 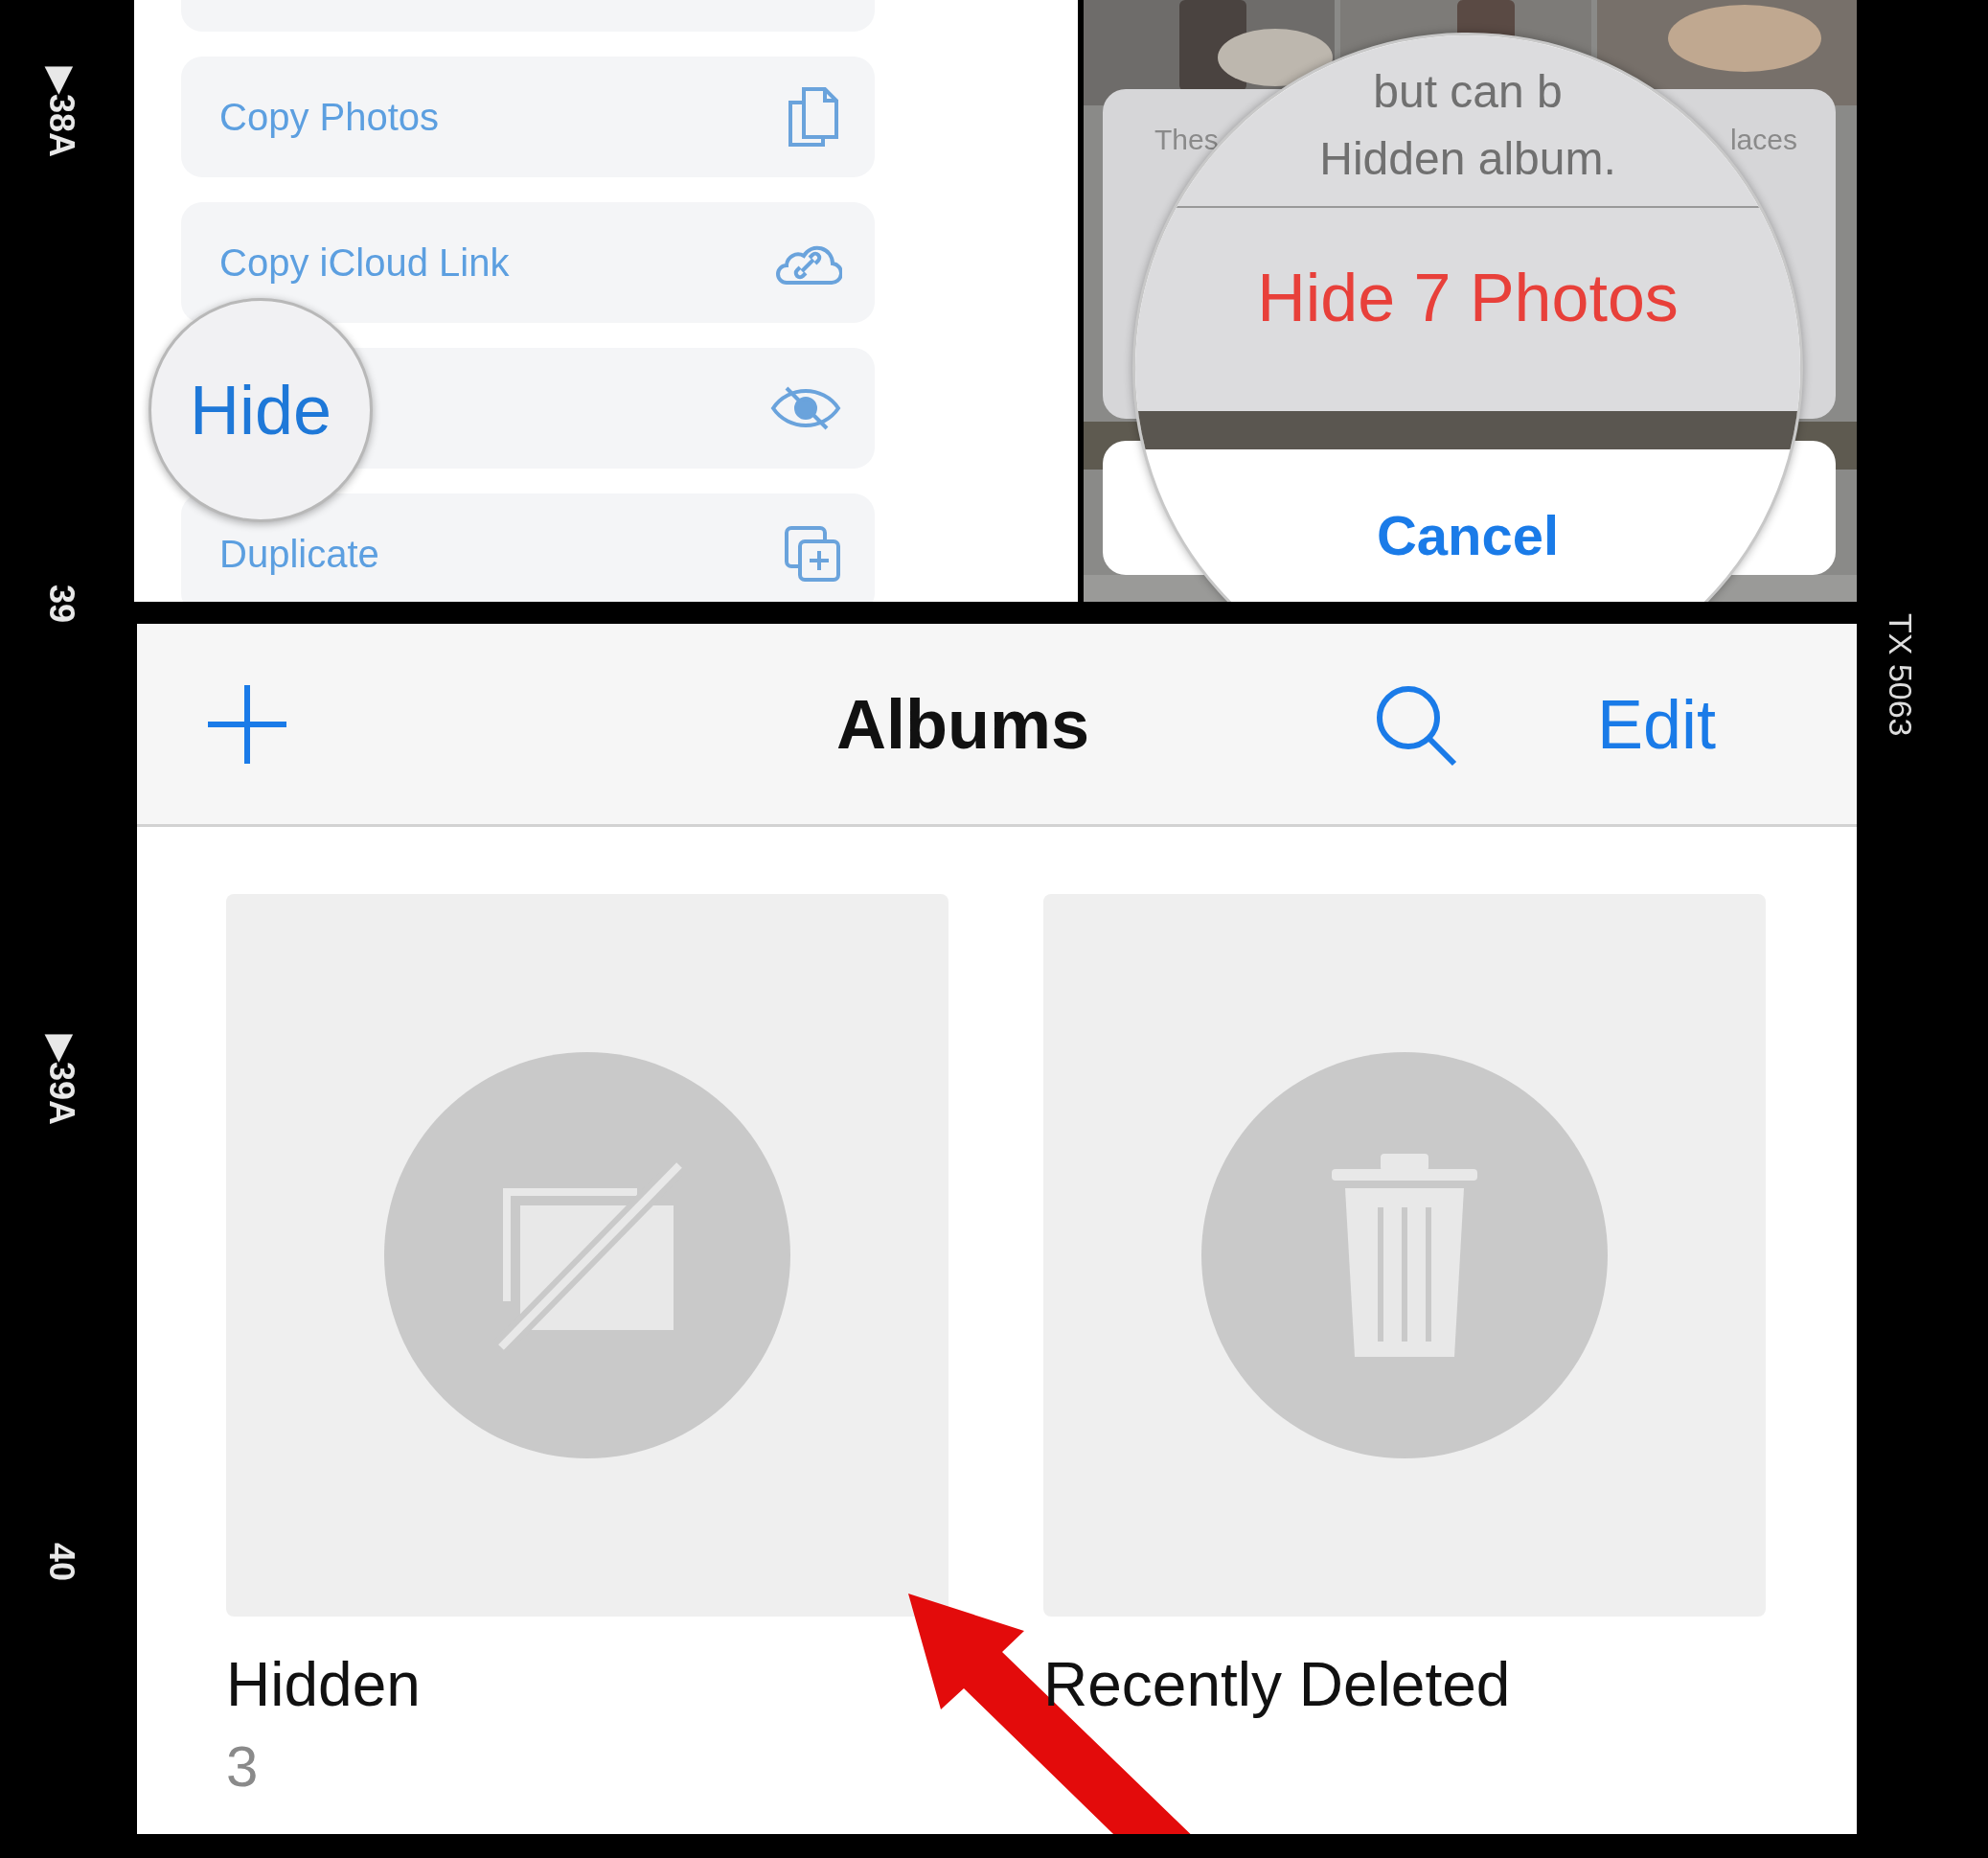 What do you see at coordinates (812, 554) in the screenshot?
I see `duplicate-icon` at bounding box center [812, 554].